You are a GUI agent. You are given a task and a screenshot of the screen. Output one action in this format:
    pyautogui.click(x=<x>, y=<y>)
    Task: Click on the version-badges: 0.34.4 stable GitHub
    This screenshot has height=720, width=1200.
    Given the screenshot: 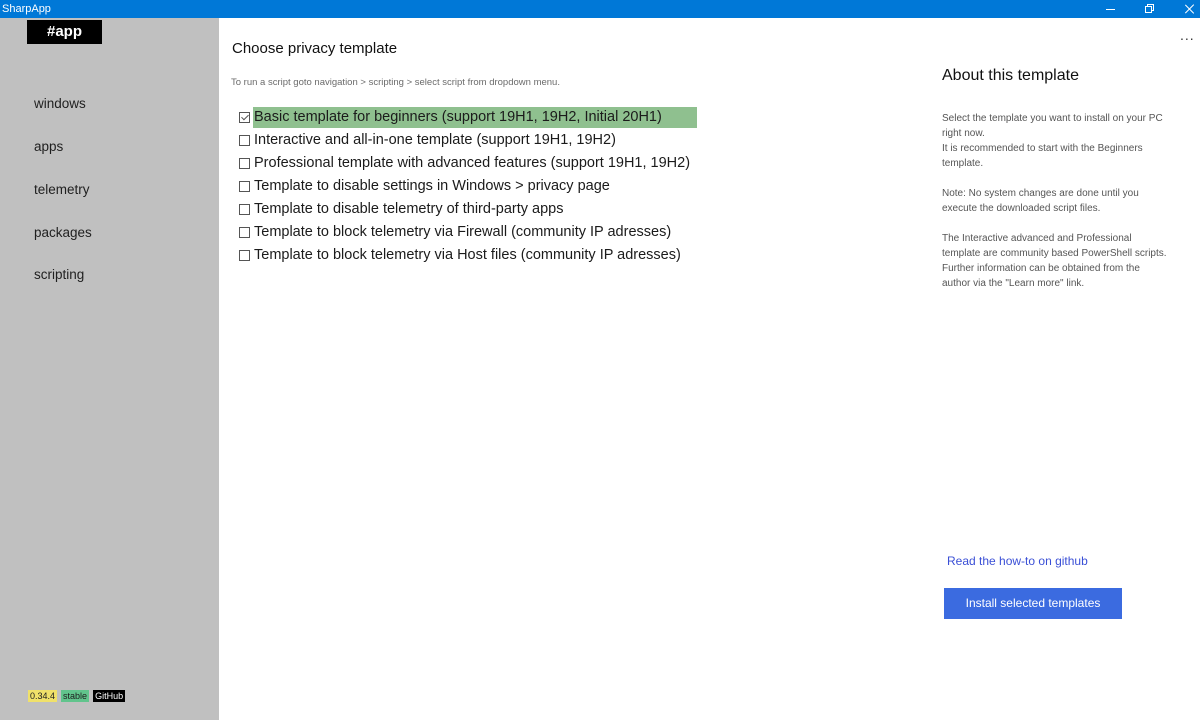 What is the action you would take?
    pyautogui.click(x=77, y=696)
    